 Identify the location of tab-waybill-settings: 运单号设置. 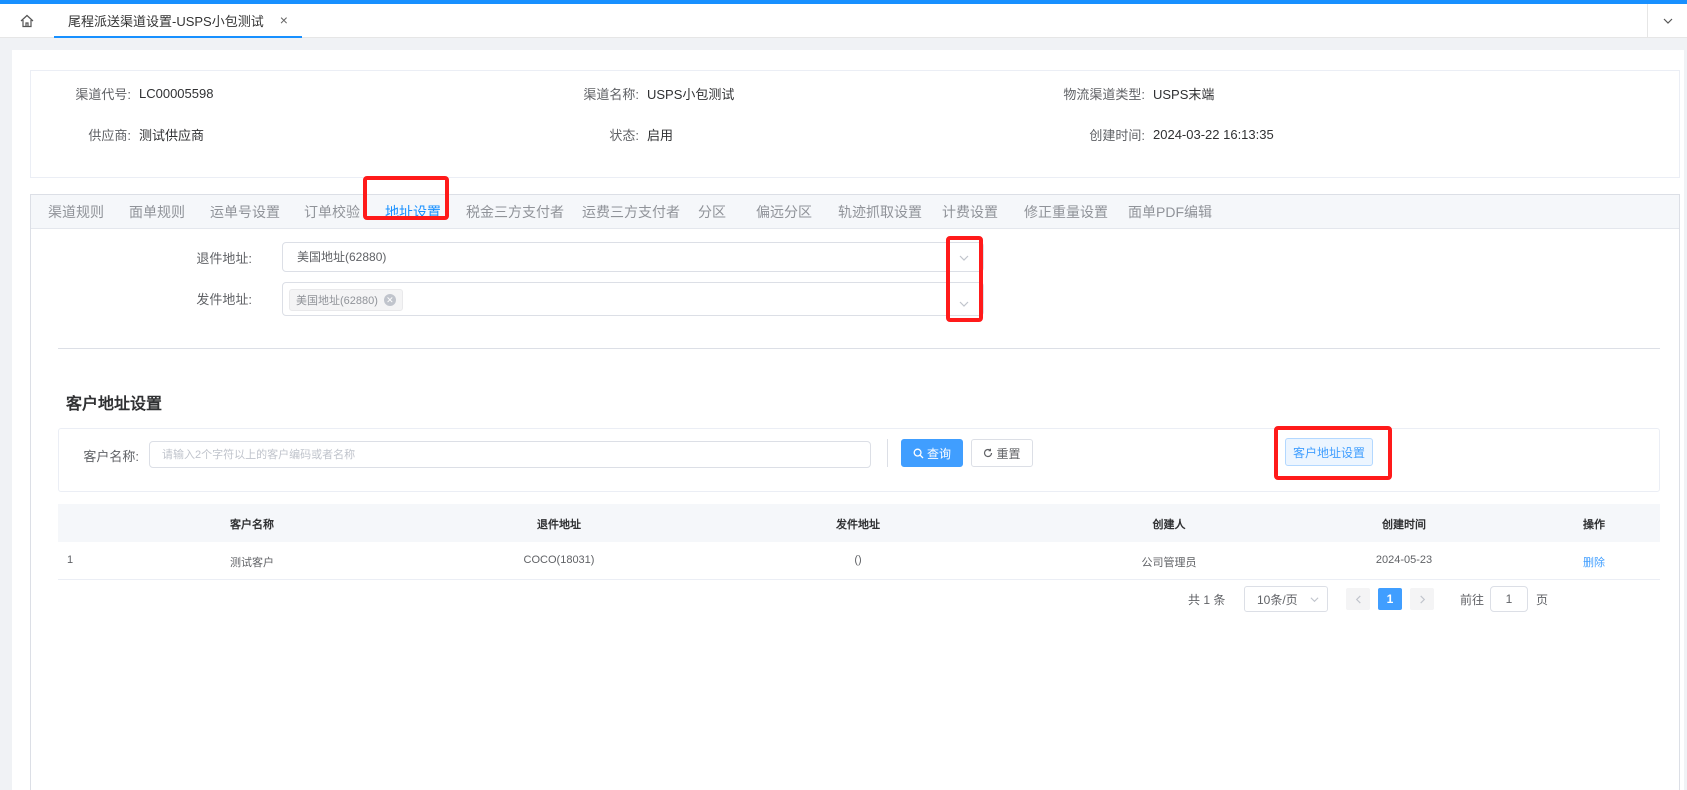
(245, 212).